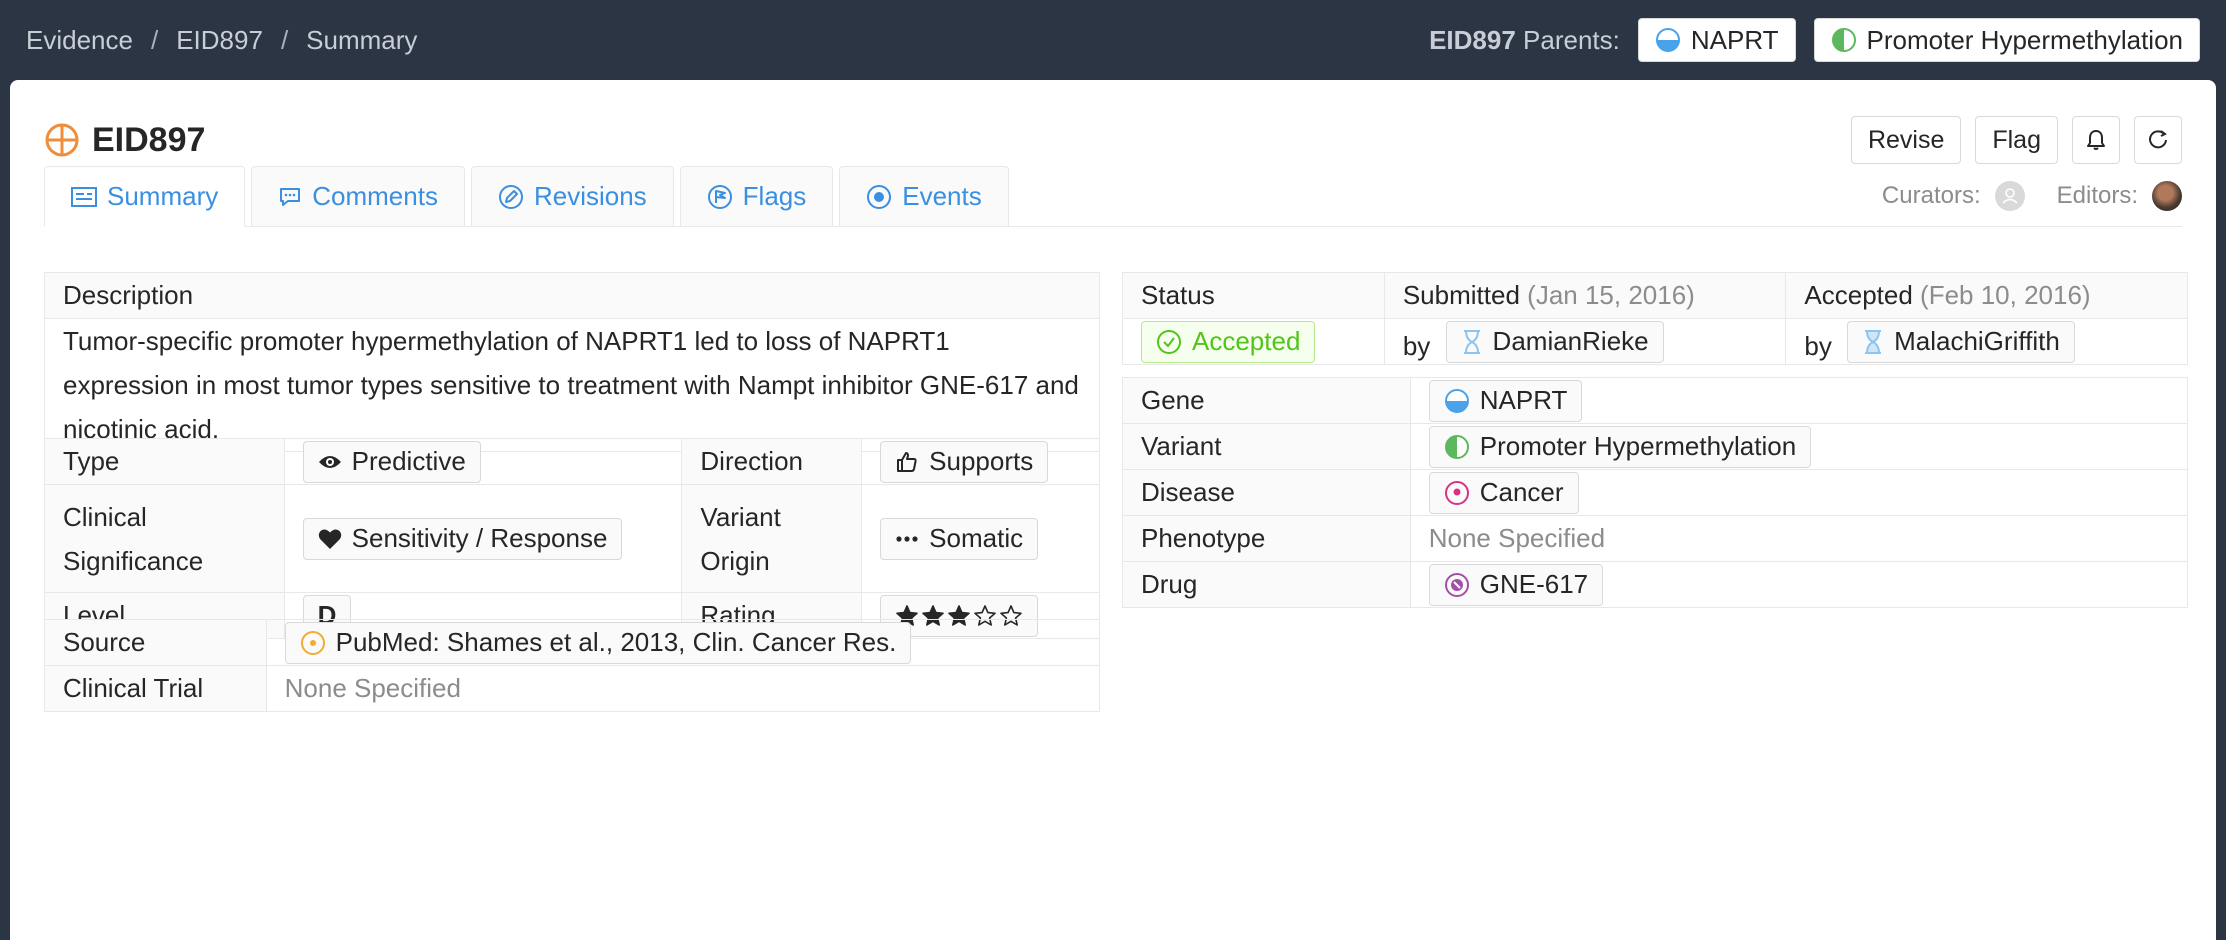  Describe the element at coordinates (479, 538) in the screenshot. I see `significance-value: Sensitivity / Response` at that location.